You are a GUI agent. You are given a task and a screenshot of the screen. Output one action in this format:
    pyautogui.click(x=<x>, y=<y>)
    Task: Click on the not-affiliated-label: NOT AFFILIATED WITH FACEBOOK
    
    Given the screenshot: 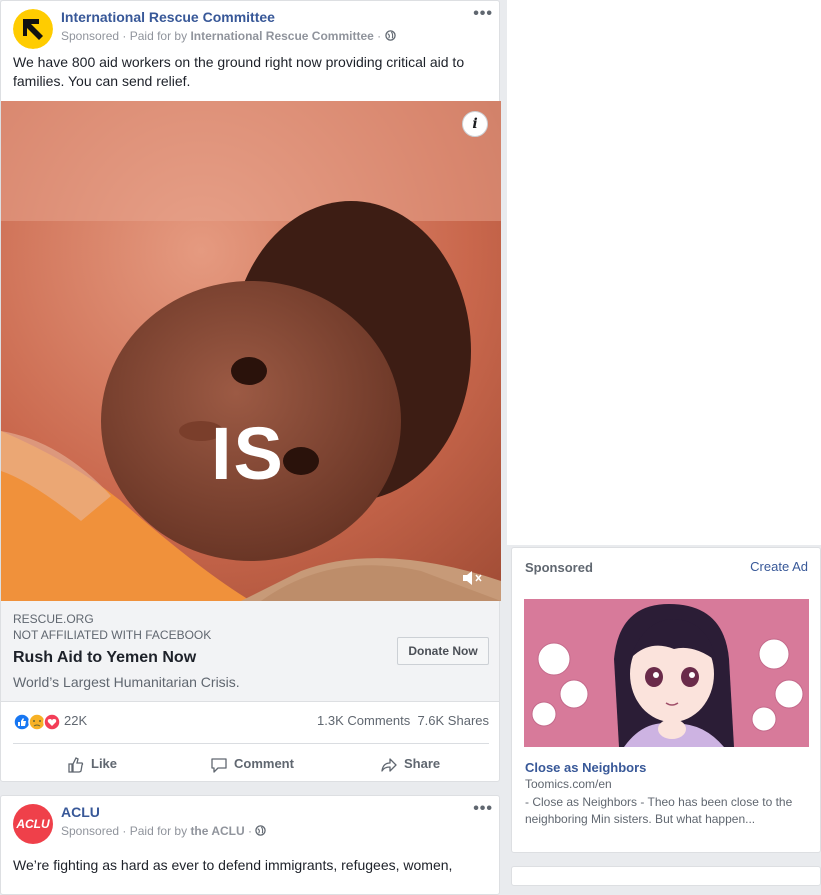 What is the action you would take?
    pyautogui.click(x=112, y=635)
    